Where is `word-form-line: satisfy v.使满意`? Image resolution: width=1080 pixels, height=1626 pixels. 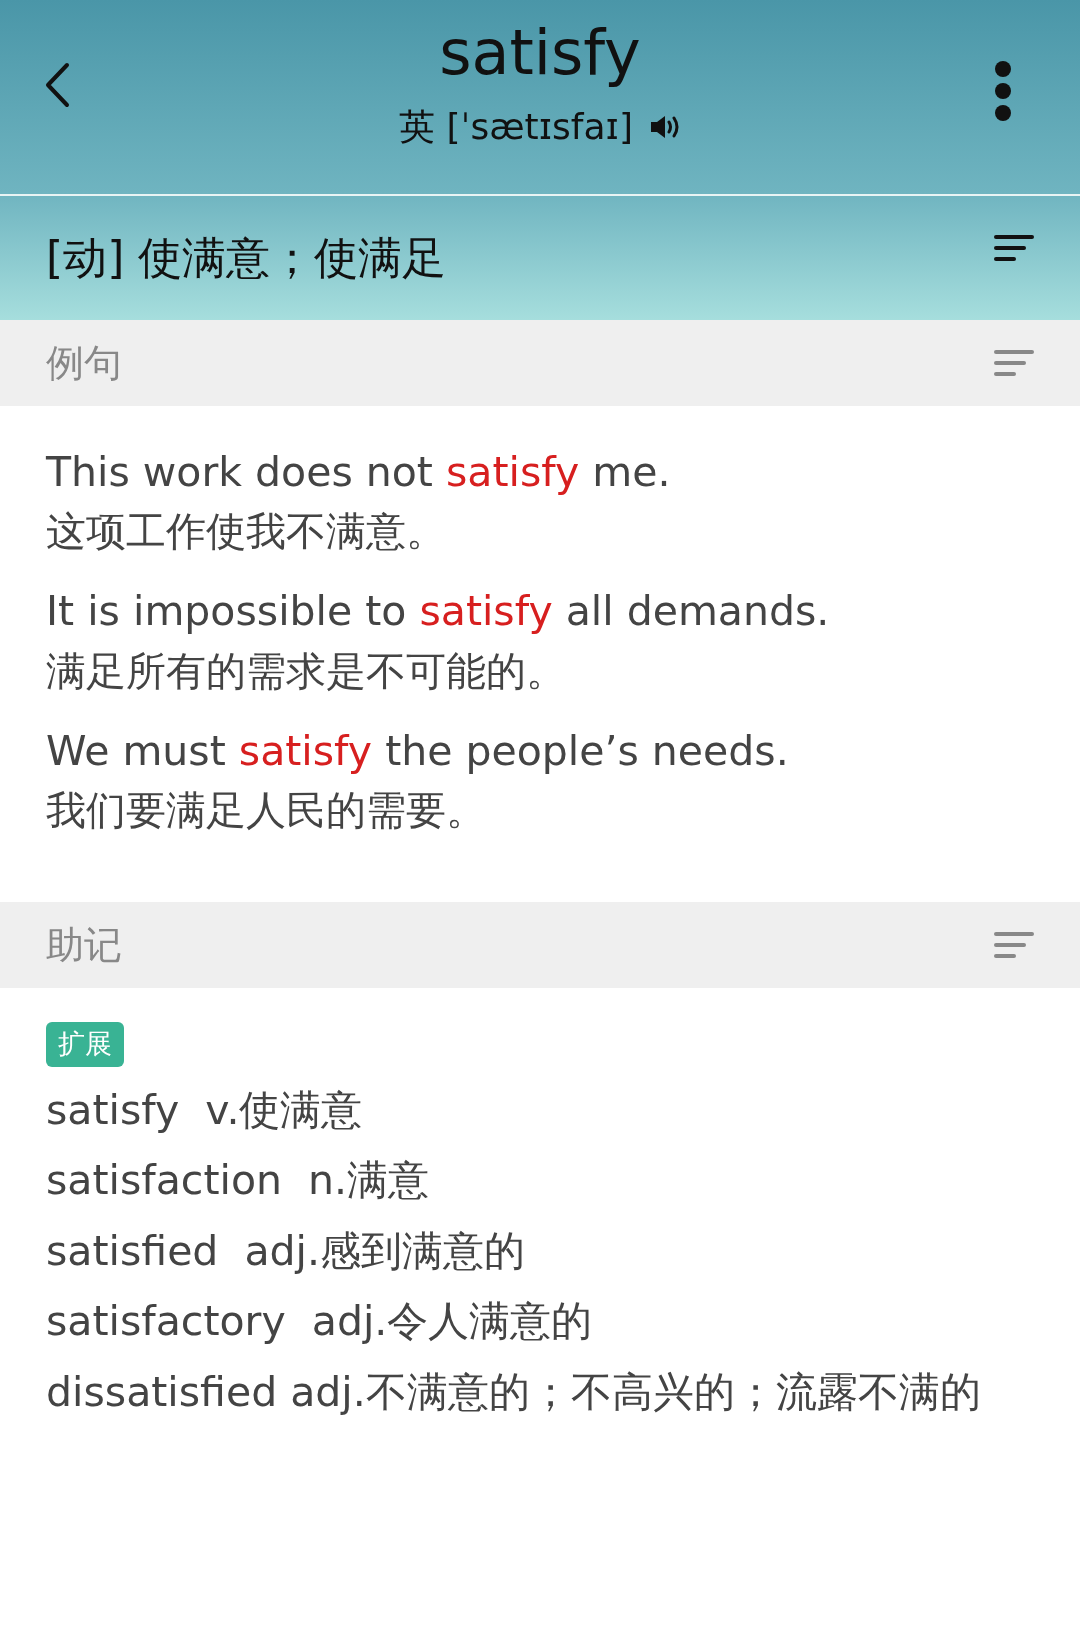
word-form-line: satisfy v.使满意 is located at coordinates (205, 1110).